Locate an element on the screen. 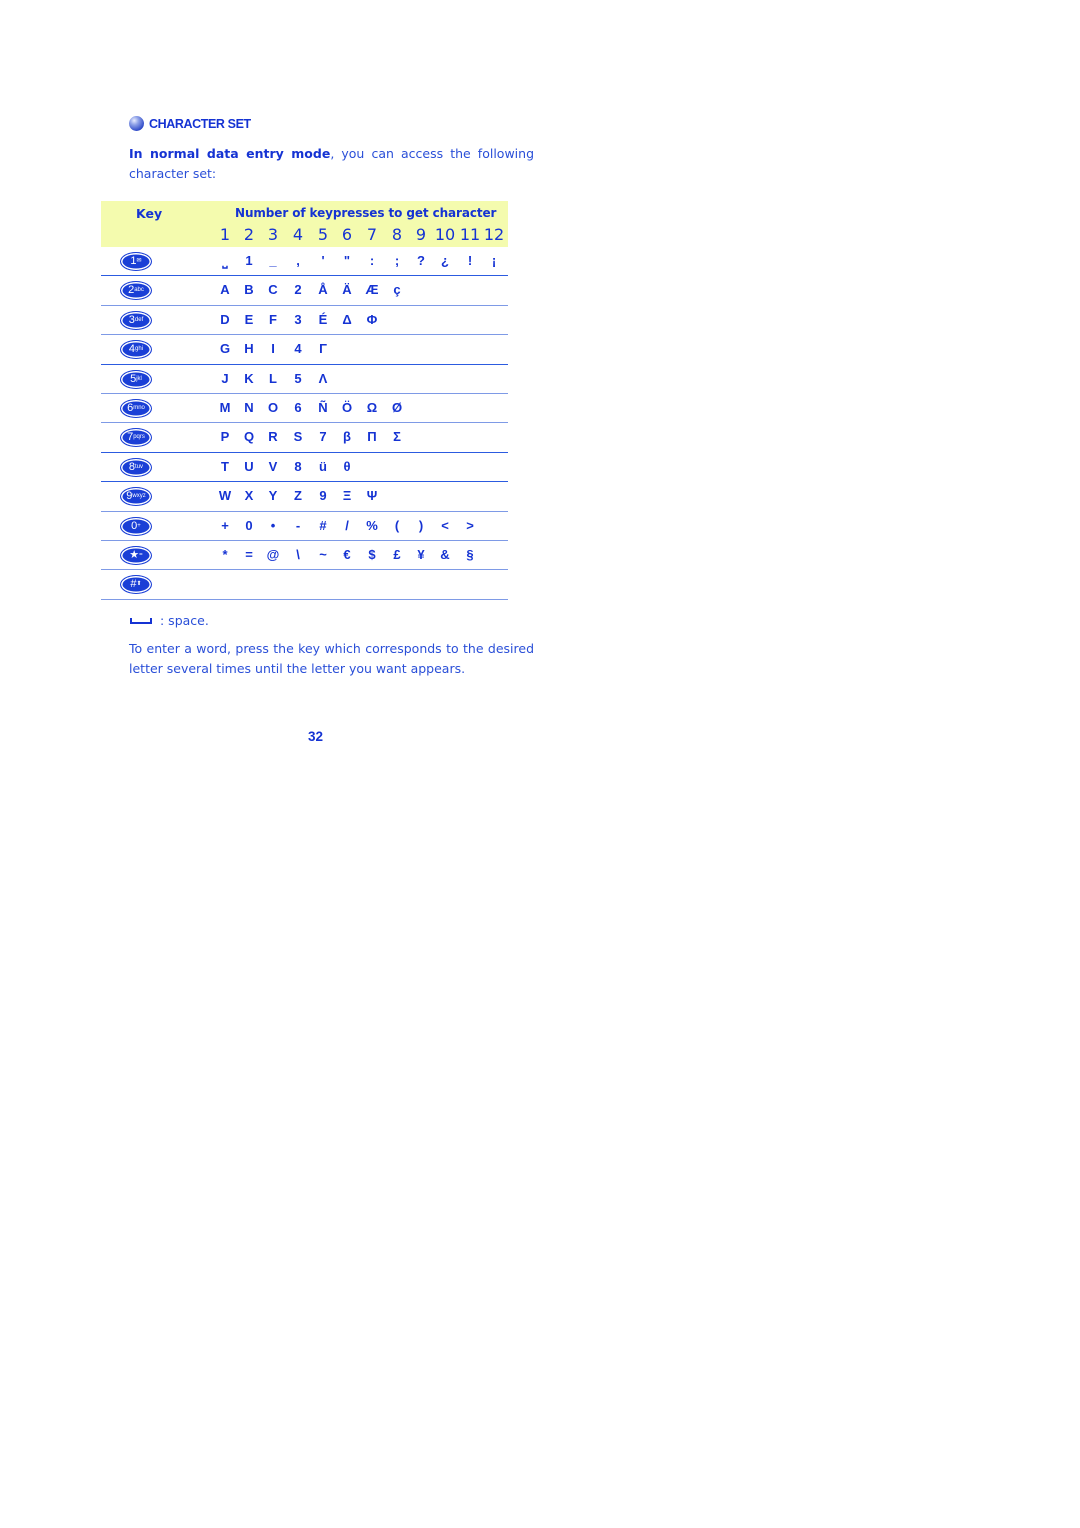 The image size is (1080, 1528). character-cell: Z is located at coordinates (298, 496).